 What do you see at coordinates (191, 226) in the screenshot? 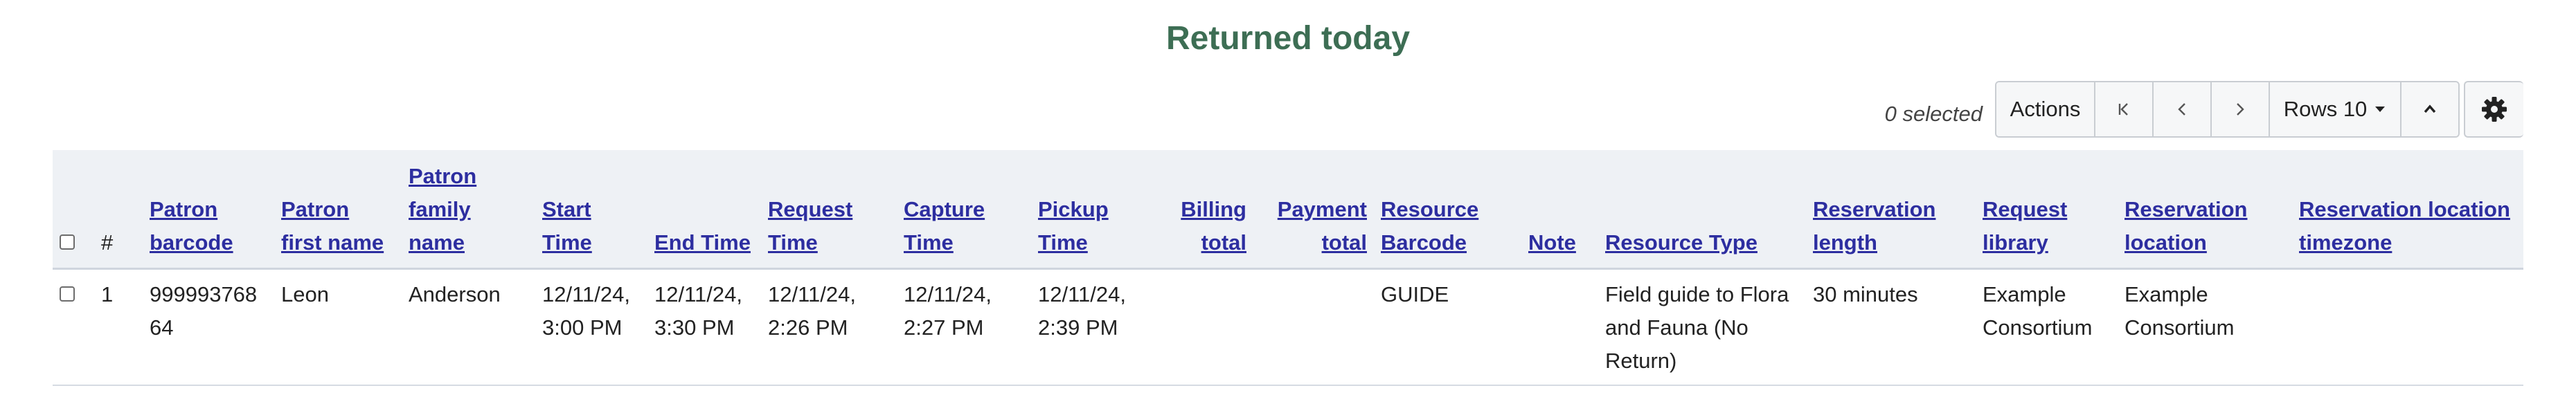
I see `sort-patron-barcode-link: Patron barcode` at bounding box center [191, 226].